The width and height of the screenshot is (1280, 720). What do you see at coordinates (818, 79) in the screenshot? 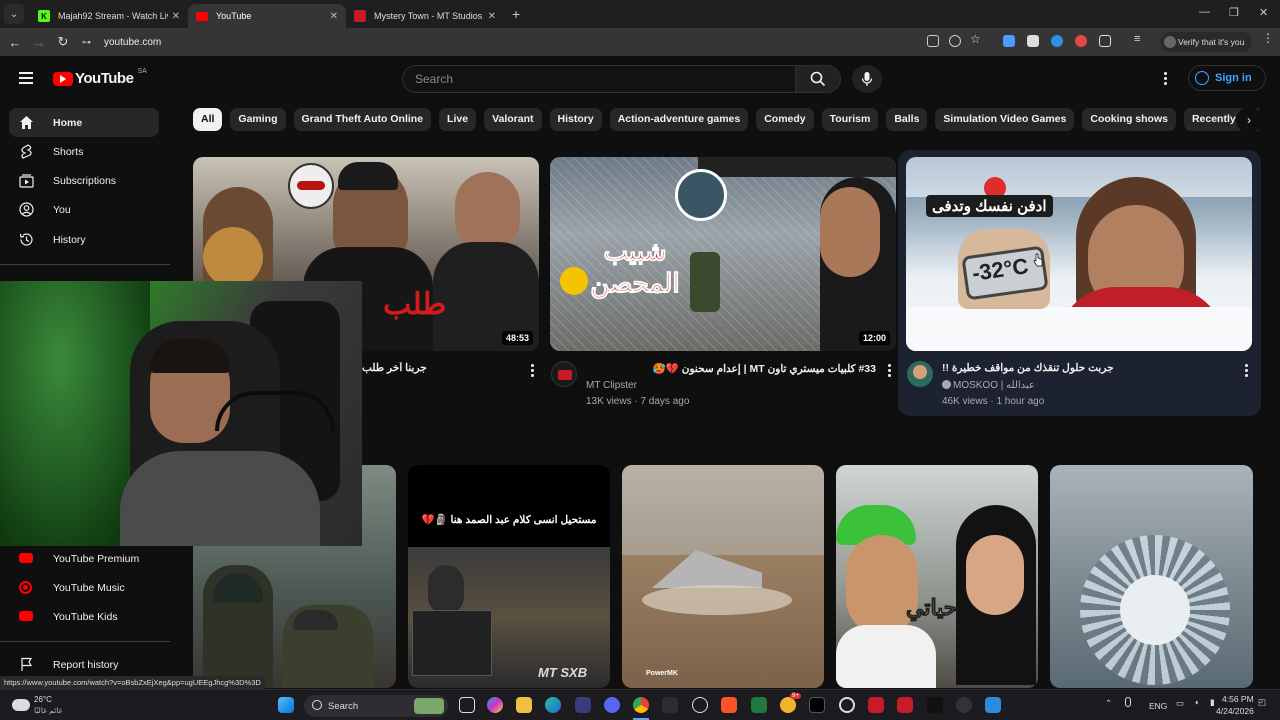
I see `search-button` at bounding box center [818, 79].